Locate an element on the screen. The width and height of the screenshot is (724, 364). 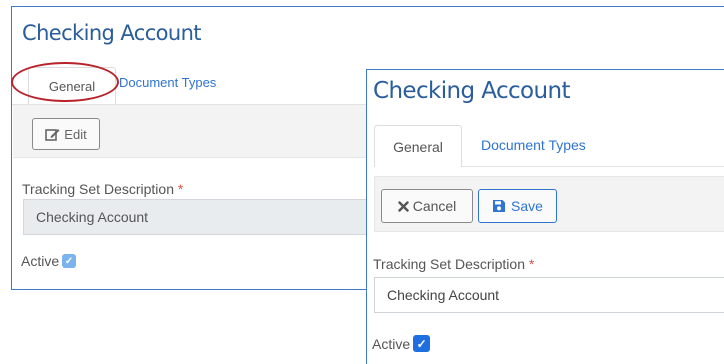
tab-divider is located at coordinates (593, 166).